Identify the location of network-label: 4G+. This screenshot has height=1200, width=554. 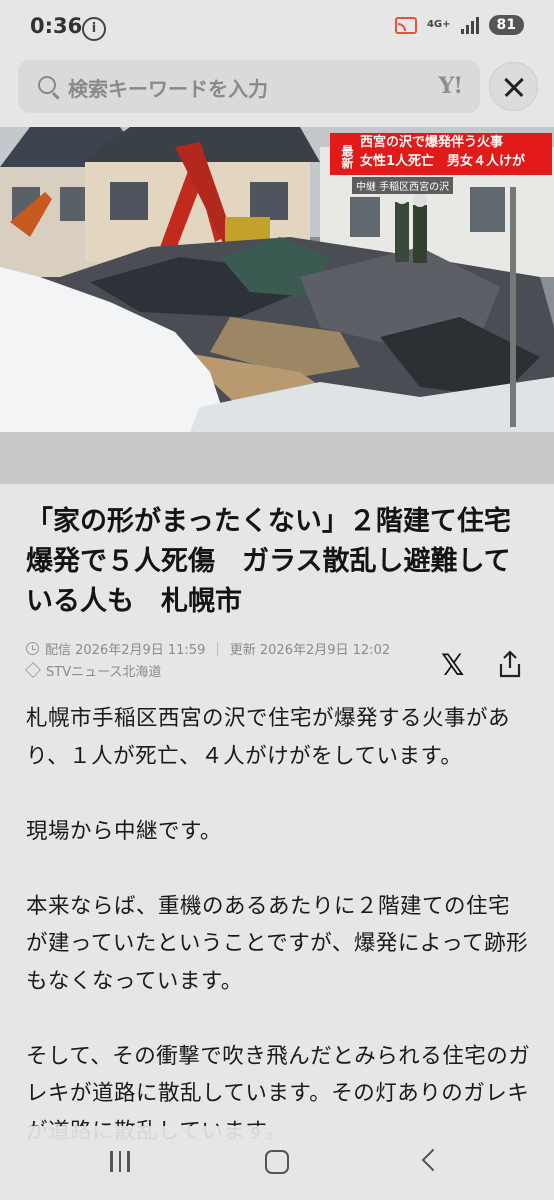
(438, 24).